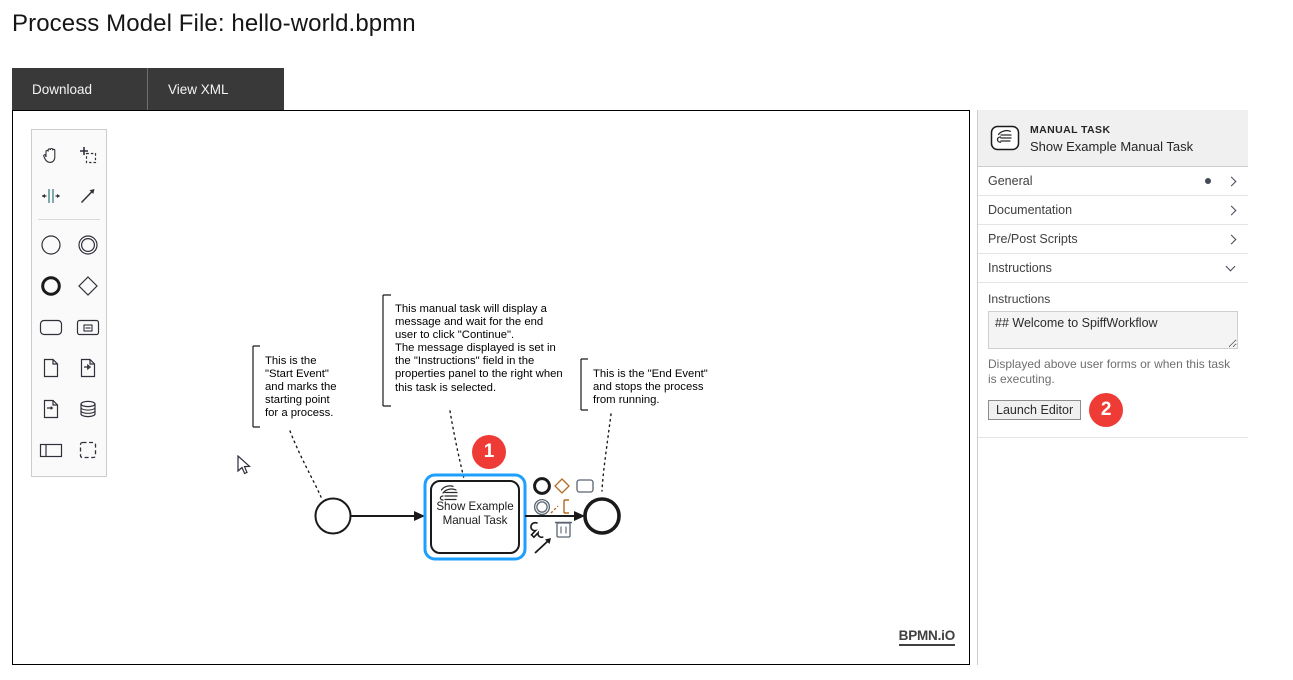 The image size is (1293, 680). What do you see at coordinates (1035, 410) in the screenshot?
I see `launch-editor-button: Launch Editor` at bounding box center [1035, 410].